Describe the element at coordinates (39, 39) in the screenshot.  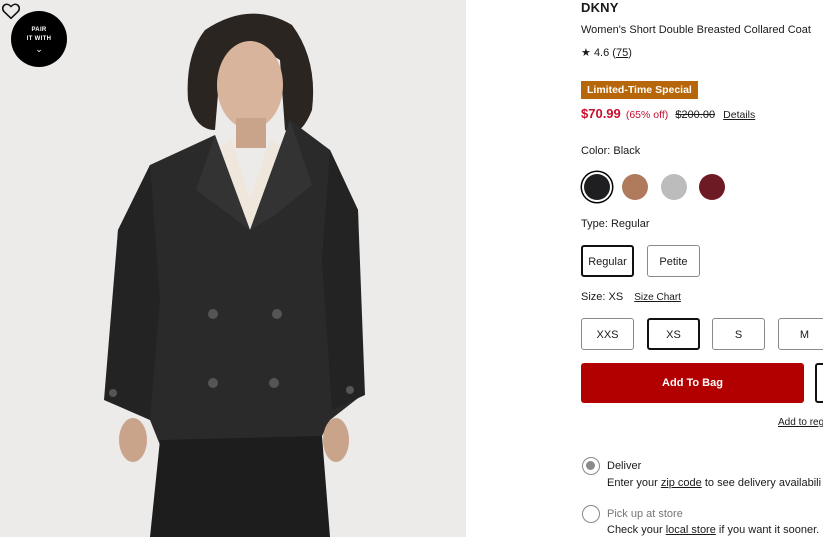
I see `pair-it-with-line2: IT WITH` at that location.